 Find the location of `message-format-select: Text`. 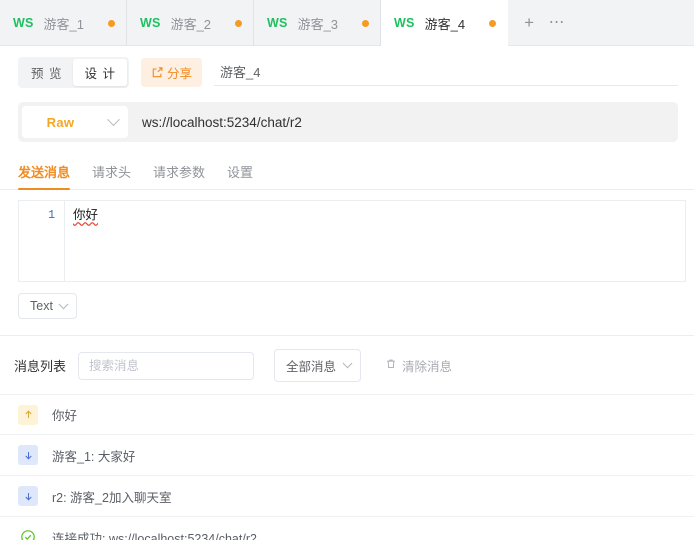

message-format-select: Text is located at coordinates (47, 306).